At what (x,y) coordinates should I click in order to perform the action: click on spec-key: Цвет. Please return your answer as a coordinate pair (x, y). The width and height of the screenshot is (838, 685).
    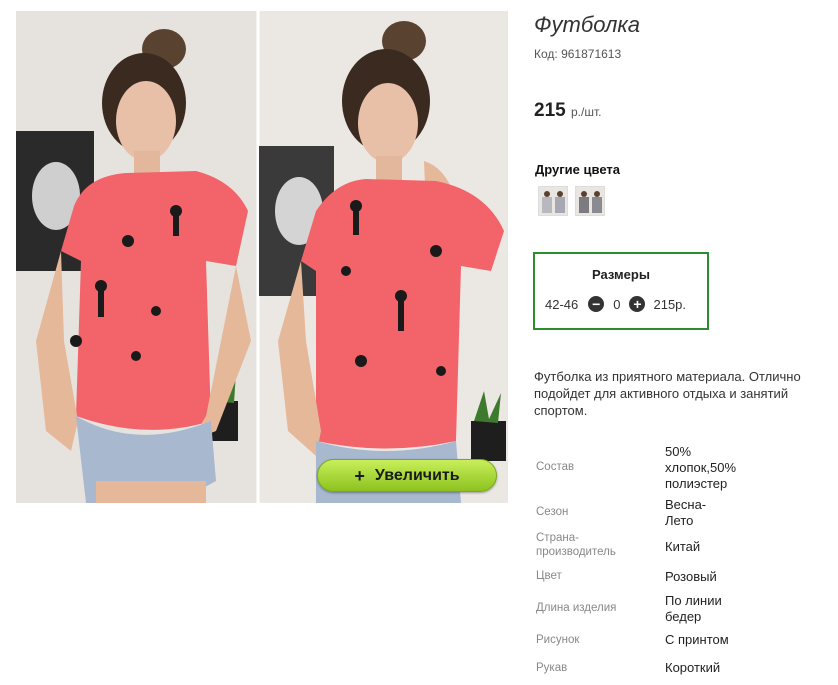
    Looking at the image, I should click on (549, 576).